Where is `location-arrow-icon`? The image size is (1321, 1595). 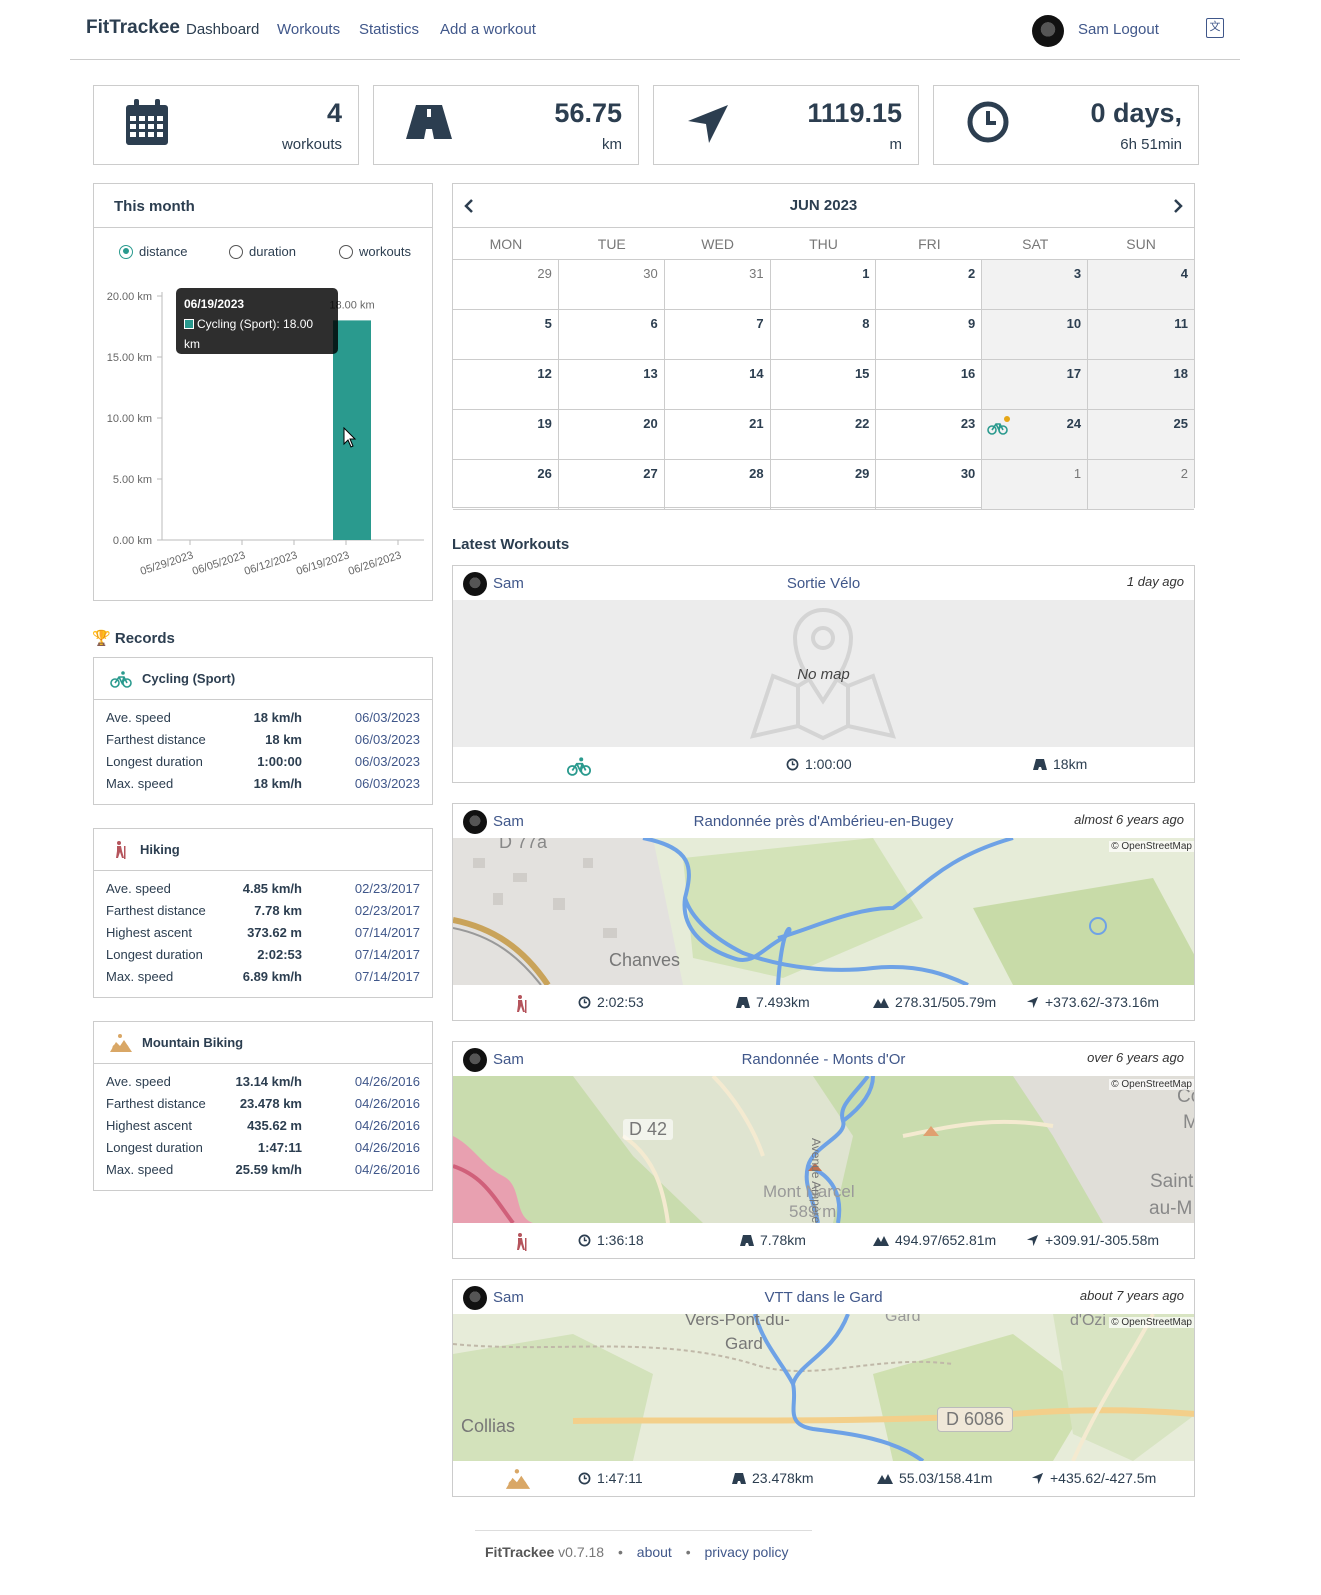 location-arrow-icon is located at coordinates (1032, 1002).